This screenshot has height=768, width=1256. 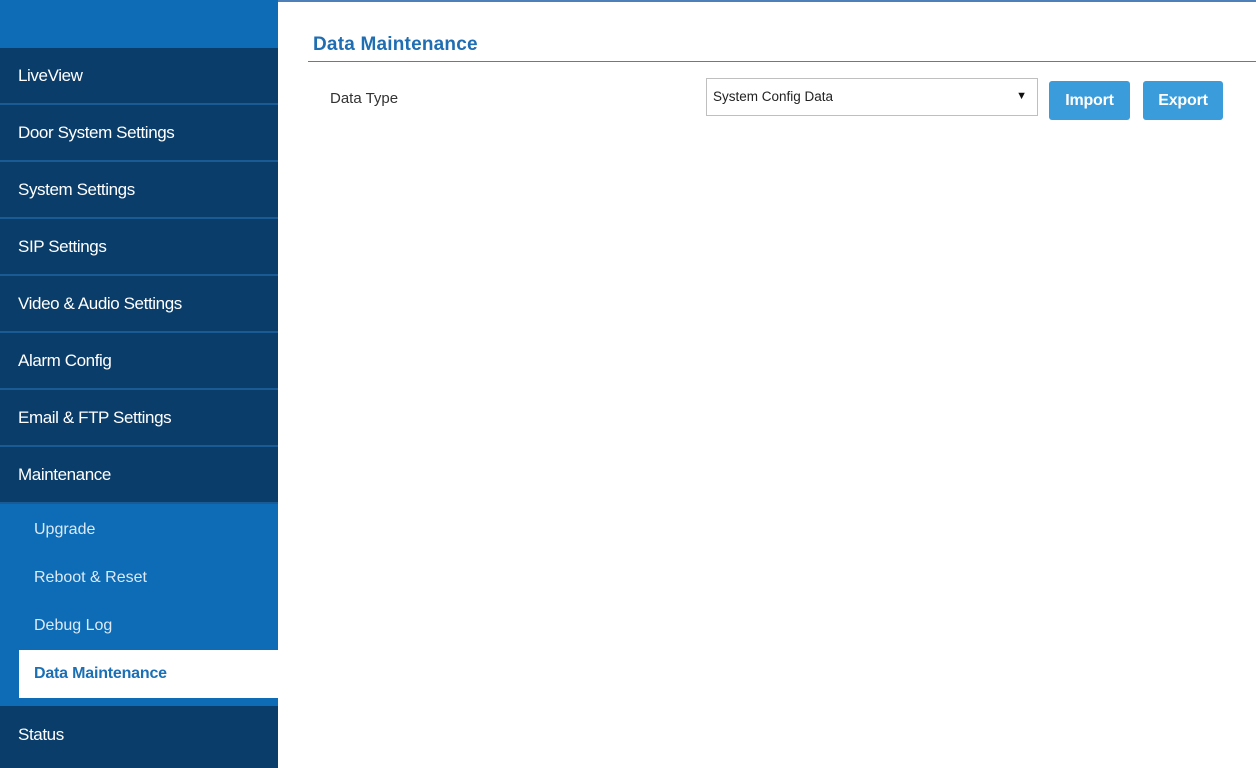 I want to click on sidebar-item-email-ftp-settings: Email & FTP Settings, so click(x=139, y=418).